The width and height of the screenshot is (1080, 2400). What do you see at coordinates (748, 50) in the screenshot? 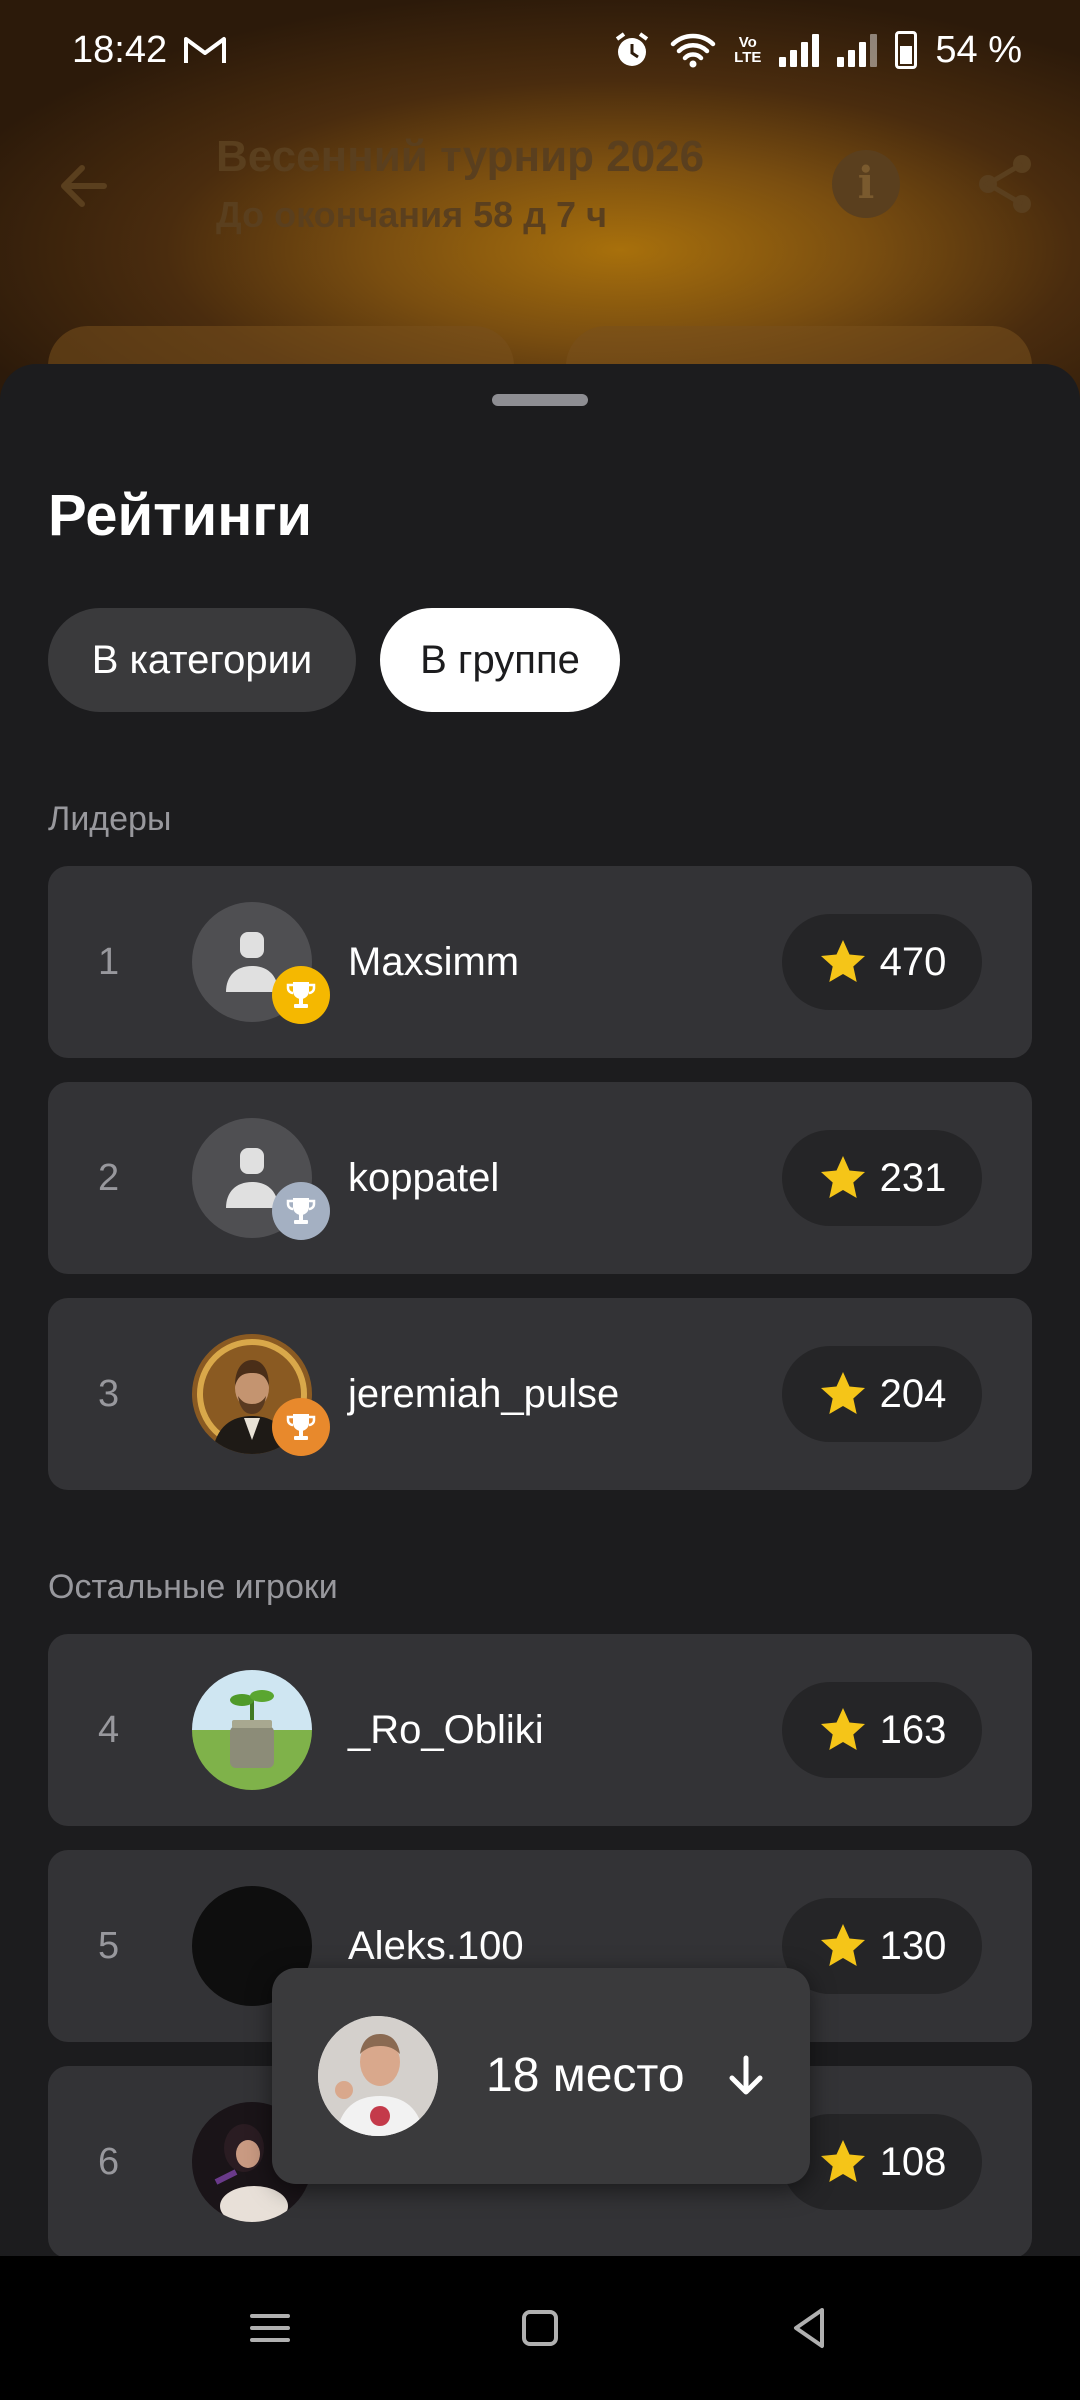
I see `volte-icon: Vo LTE` at bounding box center [748, 50].